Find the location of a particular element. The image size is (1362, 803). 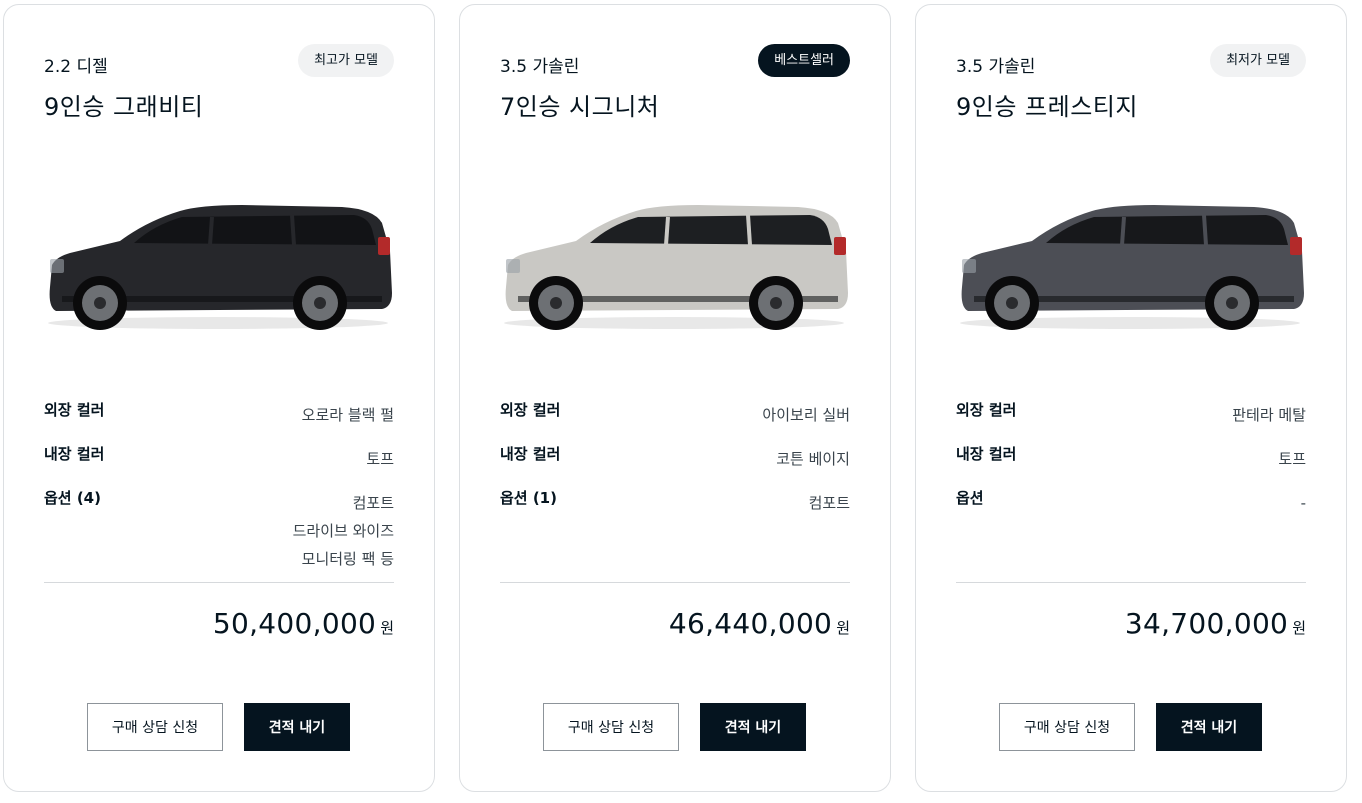

spec-value-line: 모니터링 팩 등 is located at coordinates (347, 559).